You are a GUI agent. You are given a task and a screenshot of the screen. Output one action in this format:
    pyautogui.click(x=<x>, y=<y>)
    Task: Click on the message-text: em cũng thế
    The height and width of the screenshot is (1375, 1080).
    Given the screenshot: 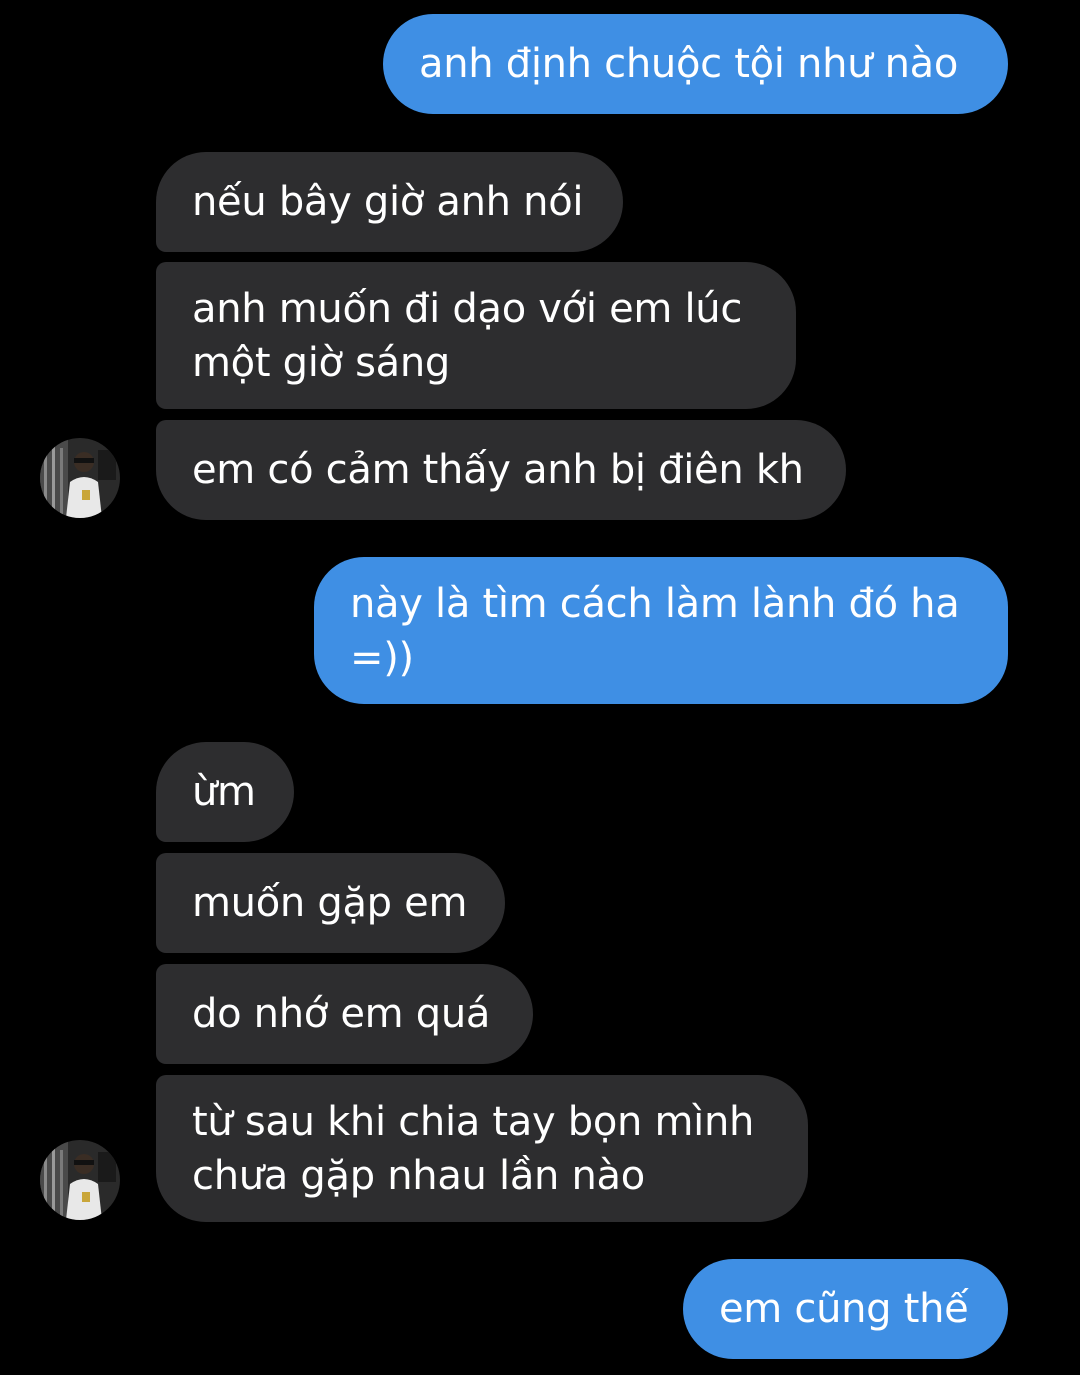 What is the action you would take?
    pyautogui.click(x=844, y=1309)
    